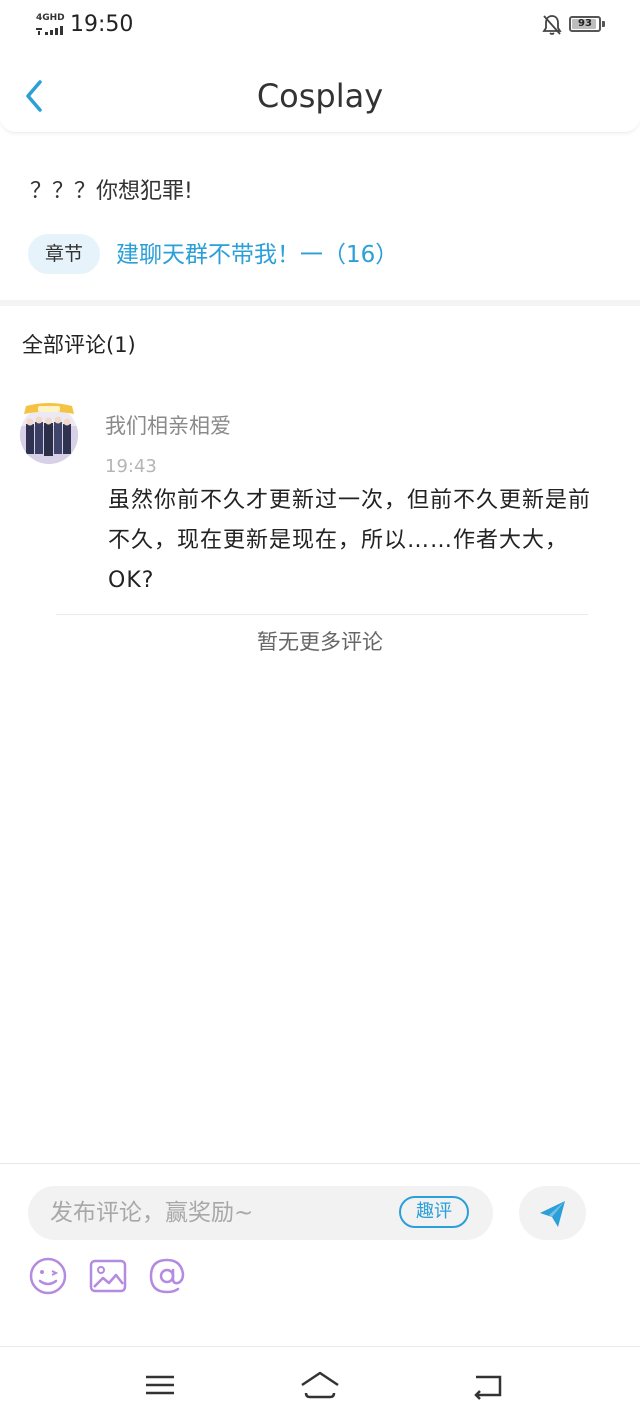  What do you see at coordinates (160, 1385) in the screenshot?
I see `menu-icon` at bounding box center [160, 1385].